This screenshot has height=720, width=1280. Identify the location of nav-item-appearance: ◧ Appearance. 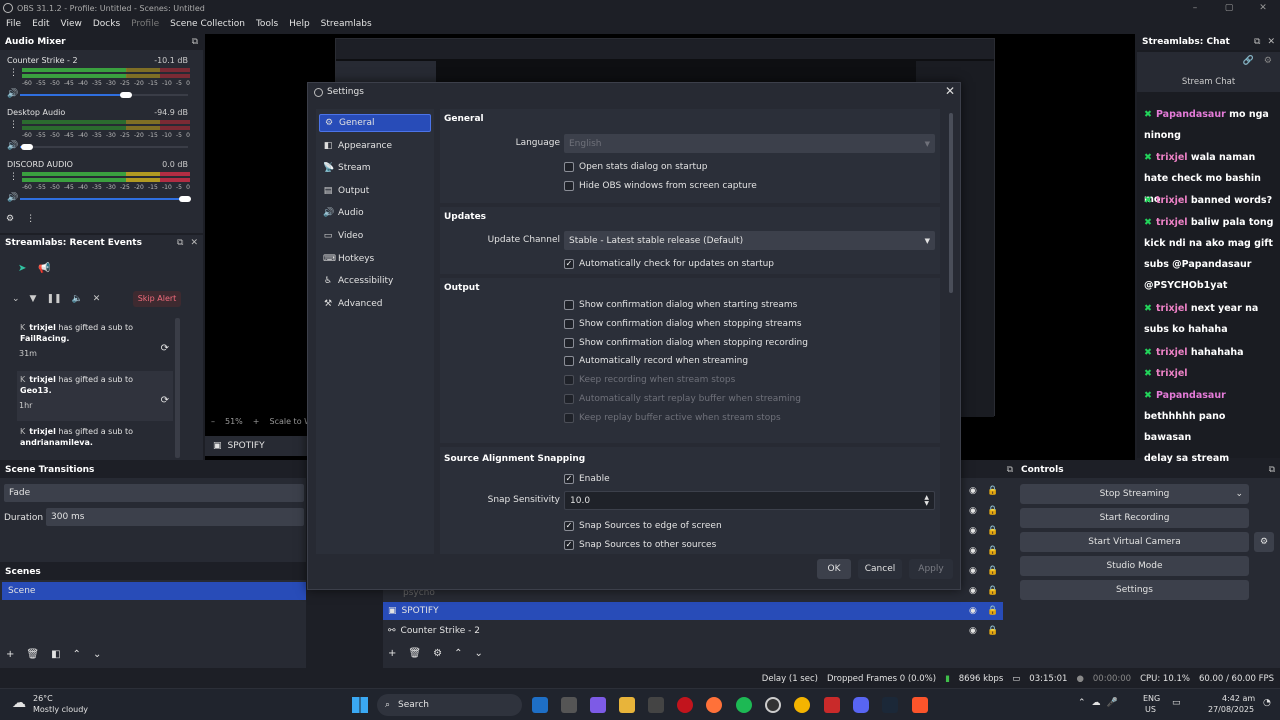
(375, 146).